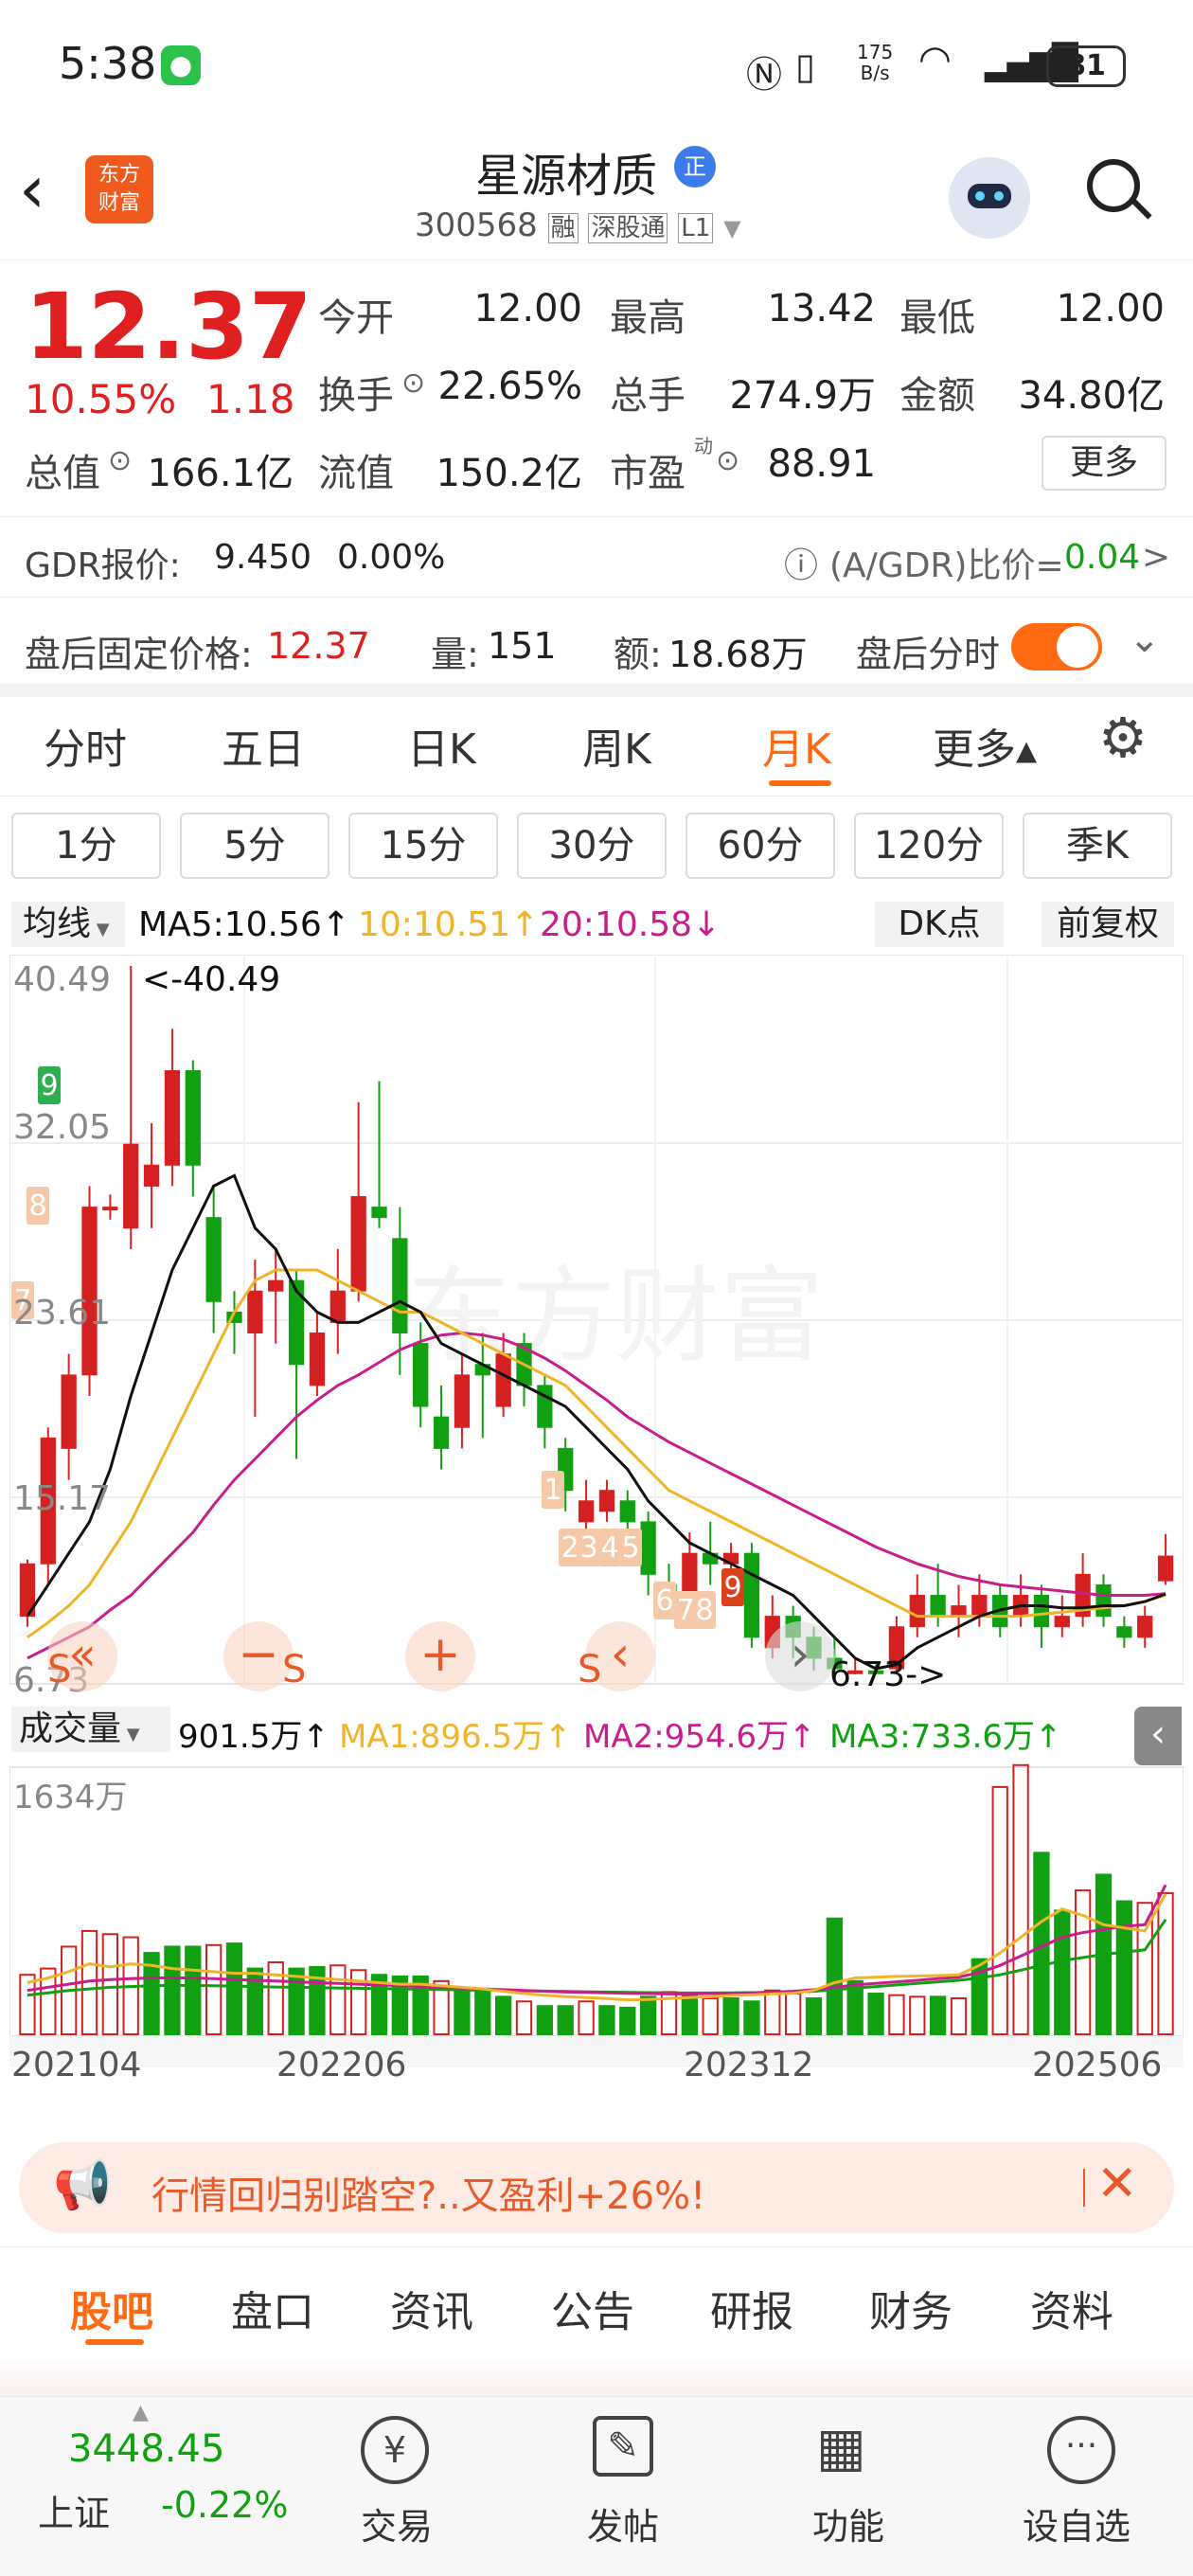 This screenshot has width=1193, height=2576. Describe the element at coordinates (111, 2308) in the screenshot. I see `tab-forum: 股吧` at that location.